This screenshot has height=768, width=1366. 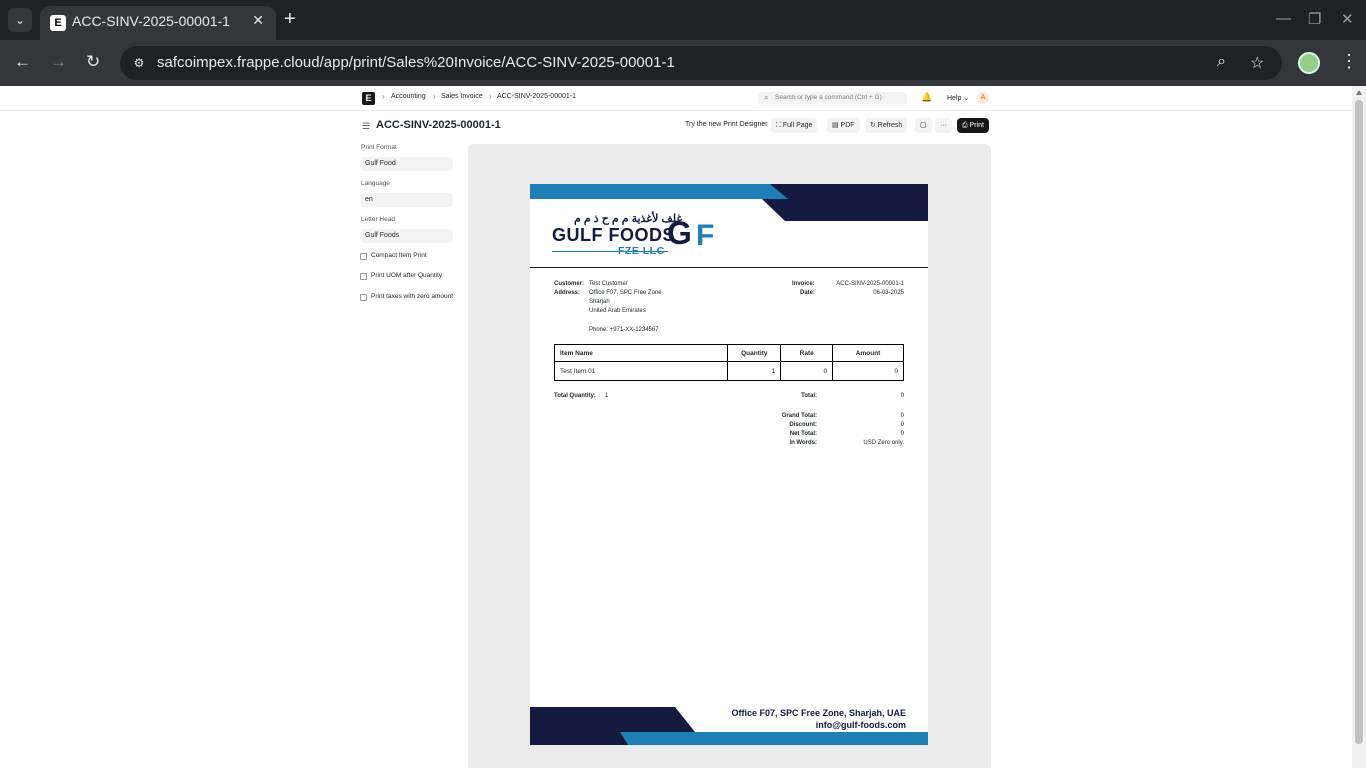 What do you see at coordinates (406, 236) in the screenshot?
I see `letter-head-select: Gulf Foods` at bounding box center [406, 236].